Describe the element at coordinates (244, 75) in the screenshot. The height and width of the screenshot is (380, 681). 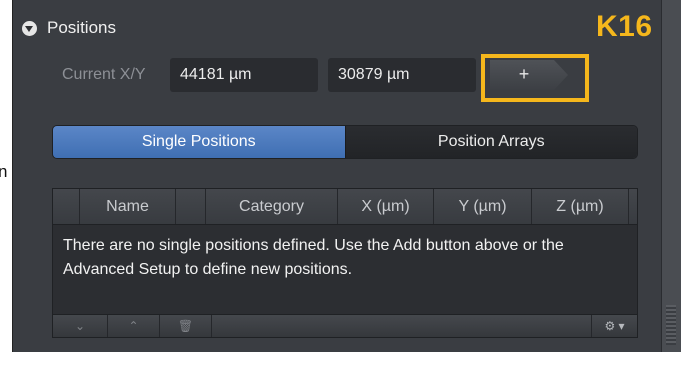
I see `current-x-field: 44181 µm` at that location.